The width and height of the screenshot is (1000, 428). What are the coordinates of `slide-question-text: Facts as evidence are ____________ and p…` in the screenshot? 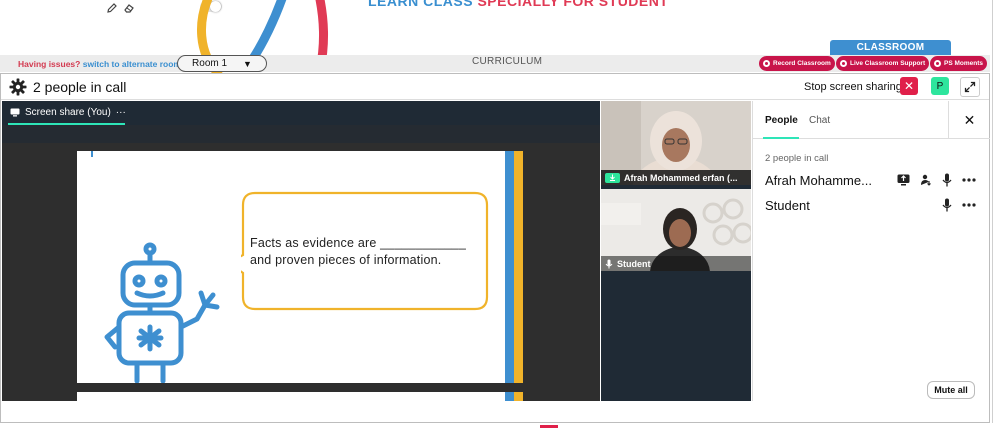 It's located at (358, 251).